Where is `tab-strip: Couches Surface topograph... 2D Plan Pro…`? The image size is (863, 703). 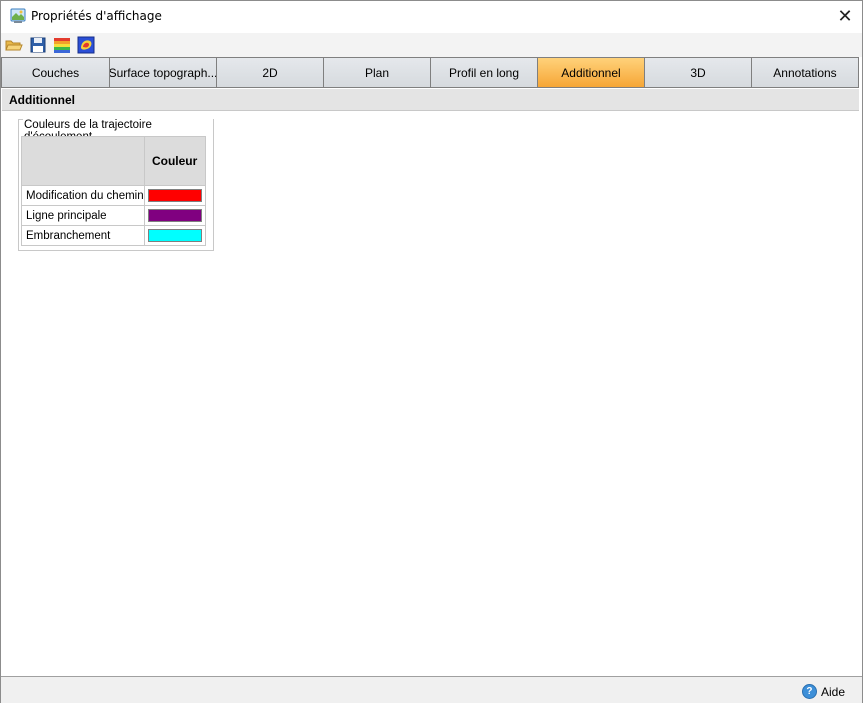 tab-strip: Couches Surface topograph... 2D Plan Pro… is located at coordinates (430, 72).